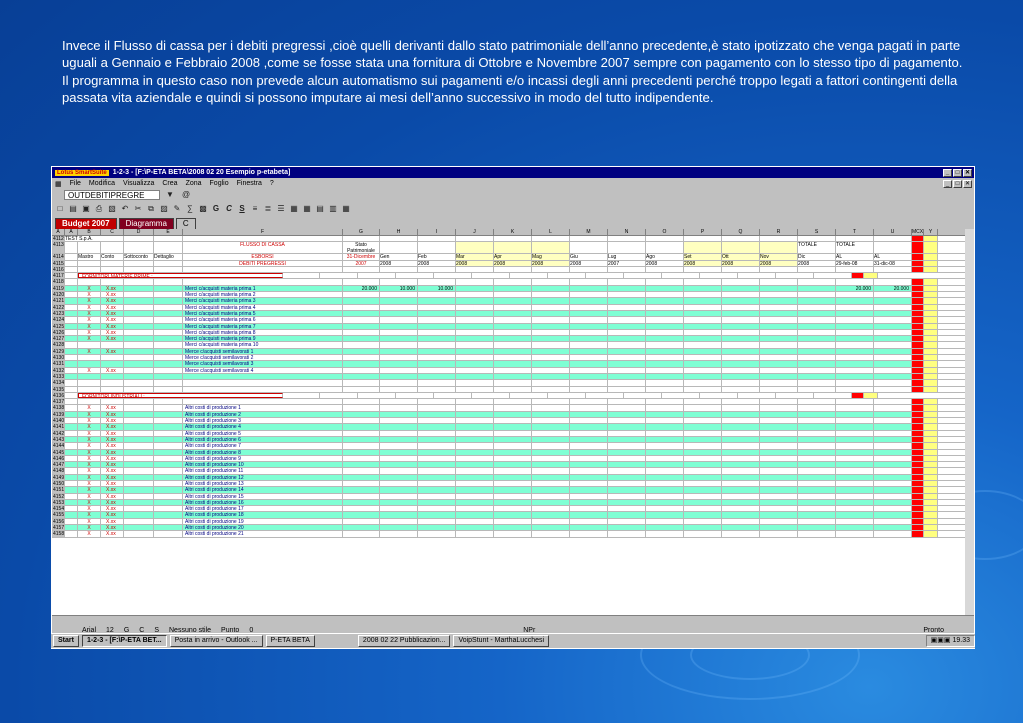 This screenshot has width=1023, height=723. Describe the element at coordinates (58, 257) in the screenshot. I see `row-number: 4114` at that location.